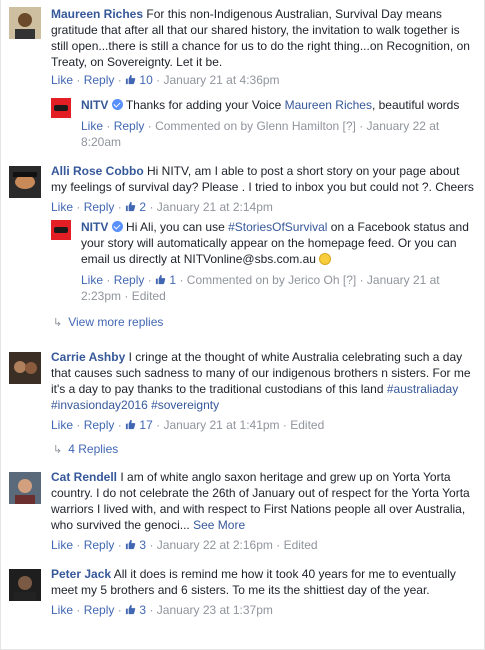  I want to click on timestamp: January 23 at 1:37pm, so click(215, 610).